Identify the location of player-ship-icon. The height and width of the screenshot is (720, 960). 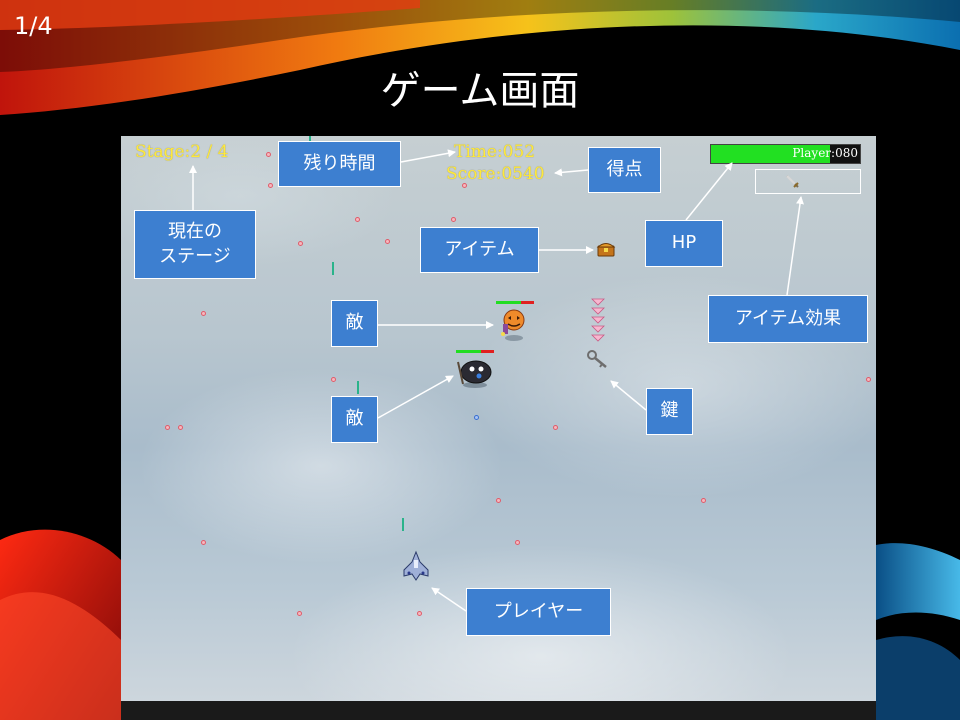
(416, 565).